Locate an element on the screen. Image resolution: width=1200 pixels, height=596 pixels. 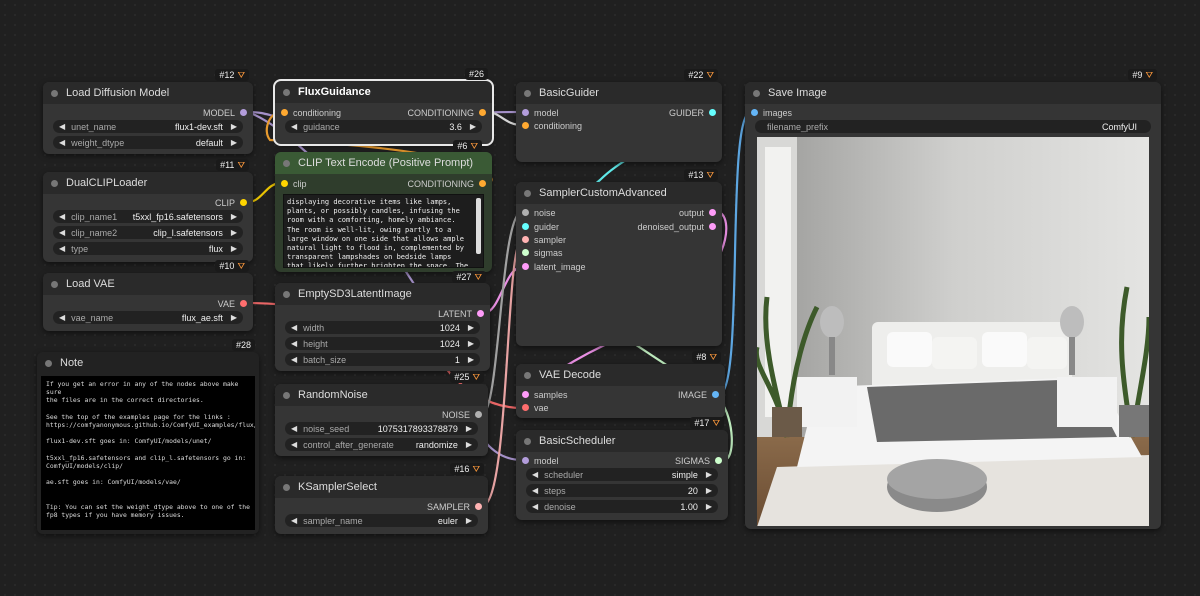
input-slot-sampler: sampler is located at coordinates (544, 239).